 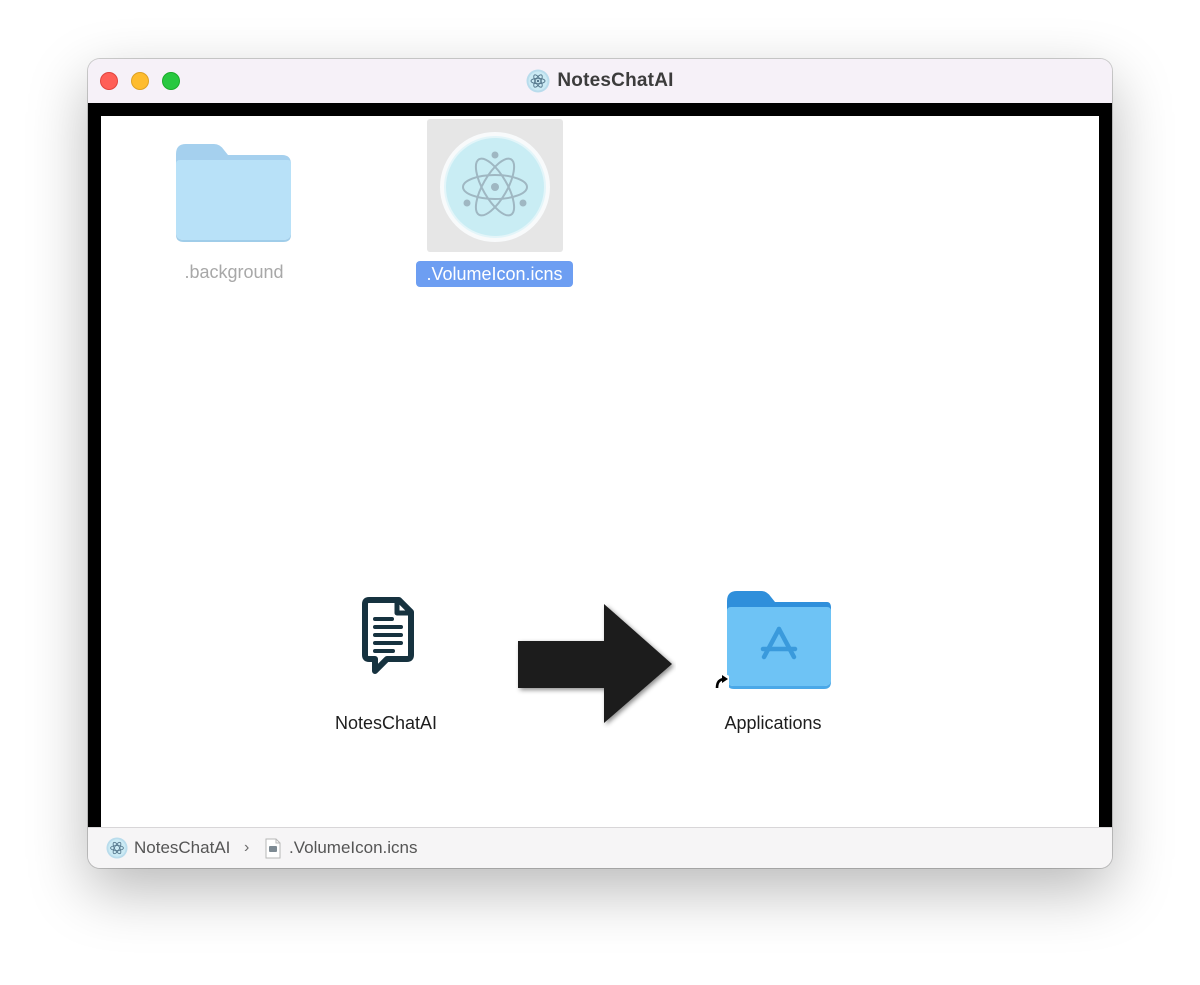 What do you see at coordinates (353, 848) in the screenshot?
I see `path-item-file: .VolumeIcon.icns` at bounding box center [353, 848].